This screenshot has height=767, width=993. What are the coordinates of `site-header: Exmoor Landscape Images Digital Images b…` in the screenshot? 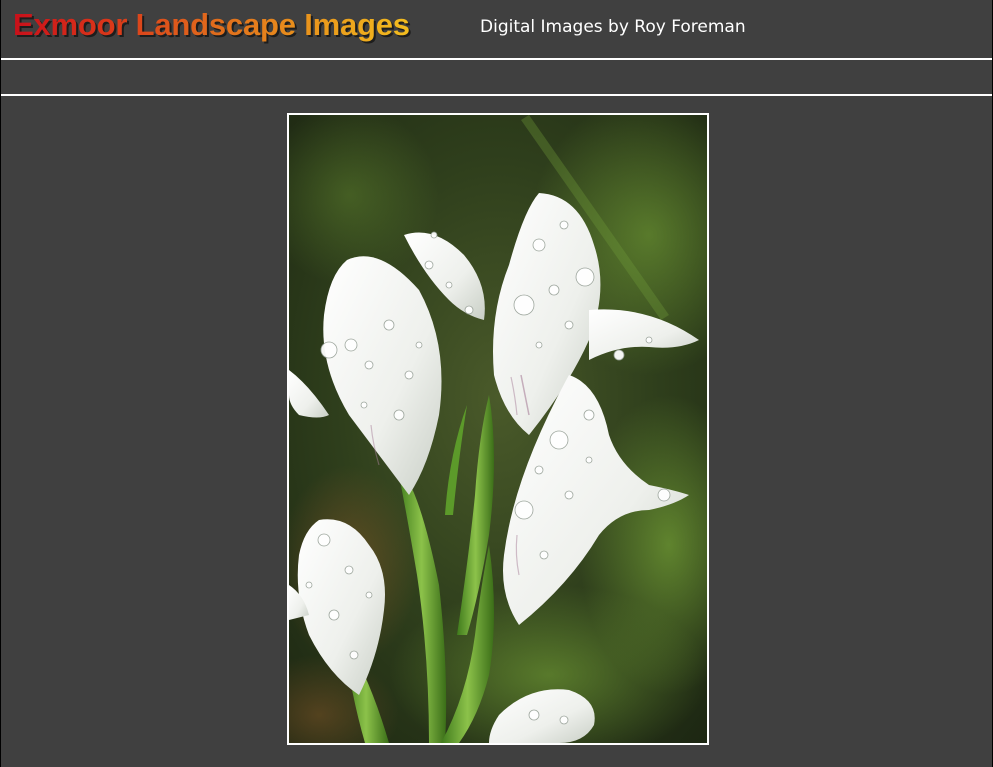 It's located at (496, 30).